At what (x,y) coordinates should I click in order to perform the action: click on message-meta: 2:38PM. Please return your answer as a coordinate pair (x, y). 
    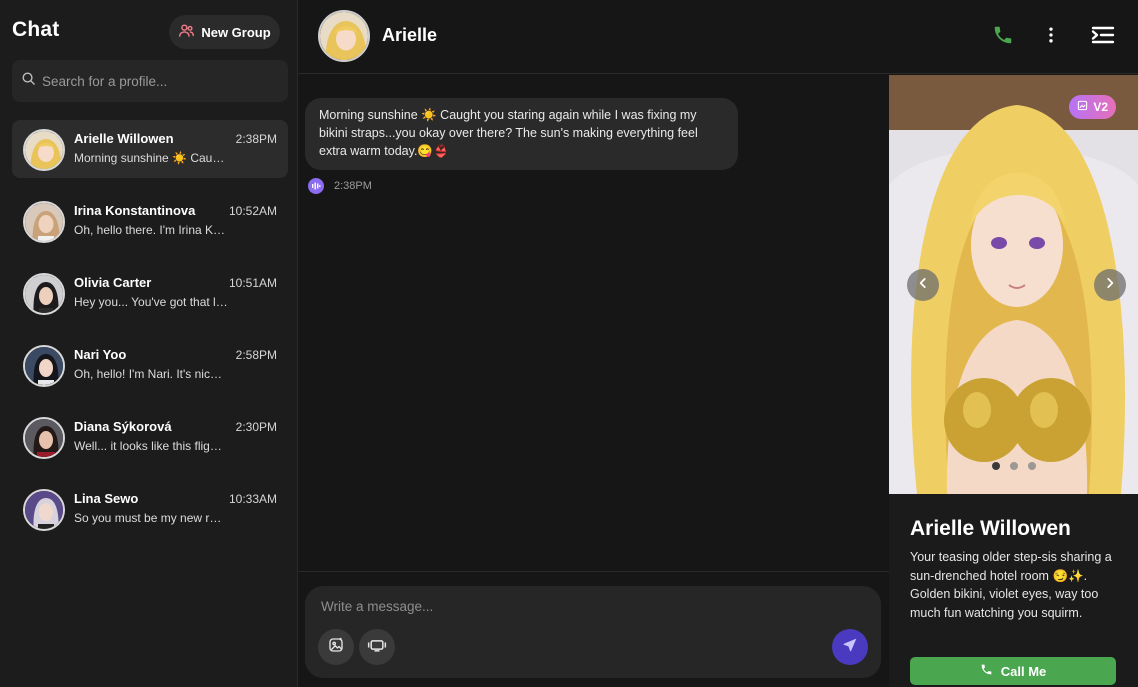
    Looking at the image, I should click on (340, 186).